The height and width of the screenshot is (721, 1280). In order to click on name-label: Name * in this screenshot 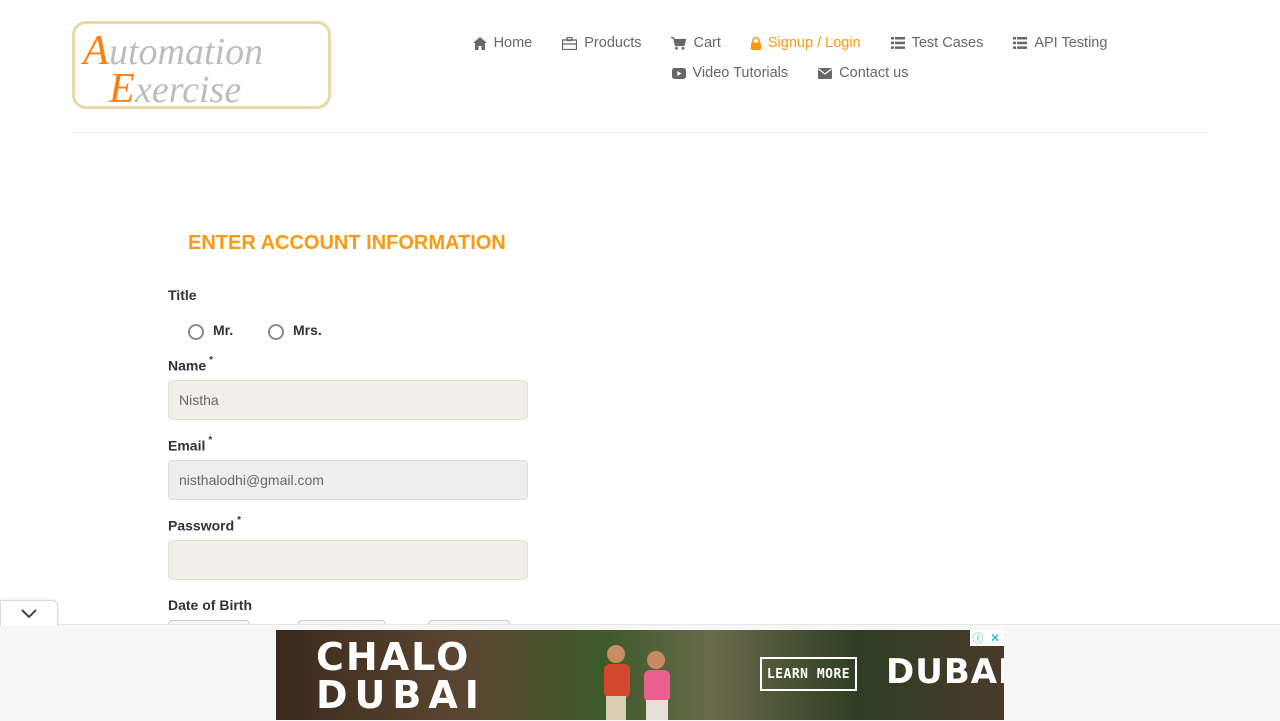, I will do `click(191, 364)`.